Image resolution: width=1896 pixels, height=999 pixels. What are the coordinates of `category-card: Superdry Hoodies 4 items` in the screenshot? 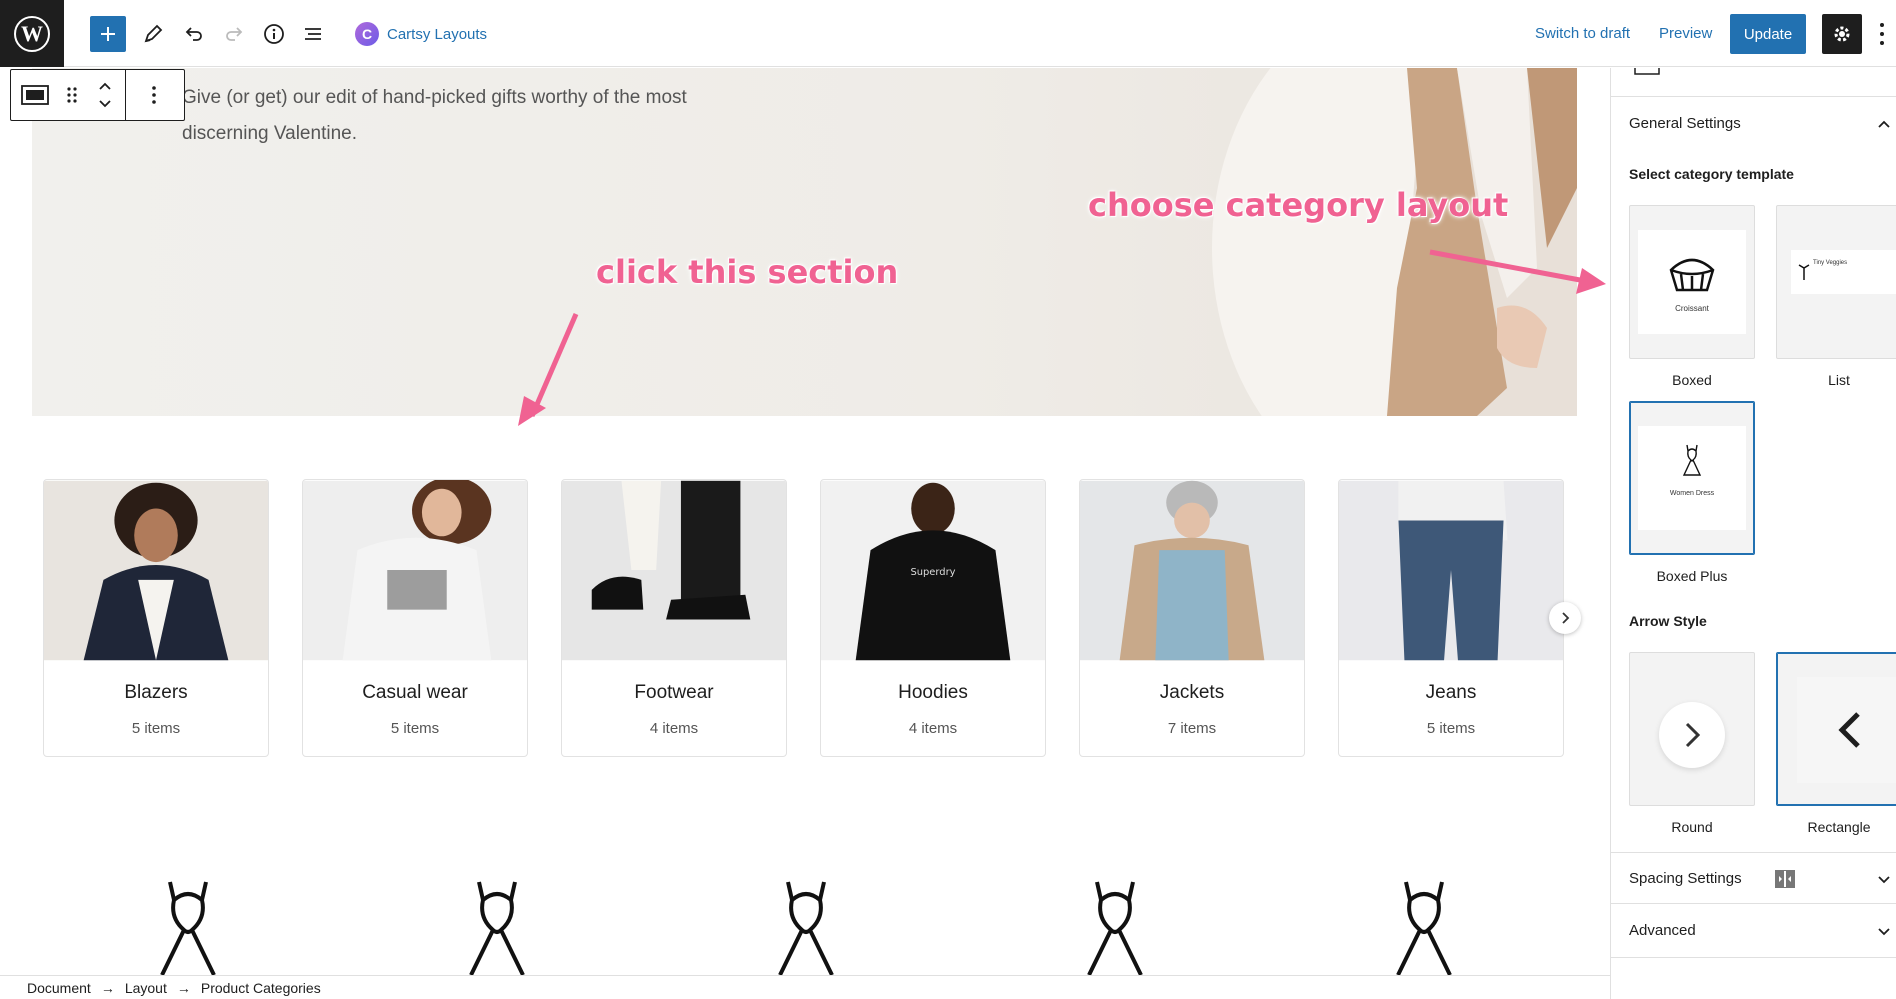 It's located at (933, 618).